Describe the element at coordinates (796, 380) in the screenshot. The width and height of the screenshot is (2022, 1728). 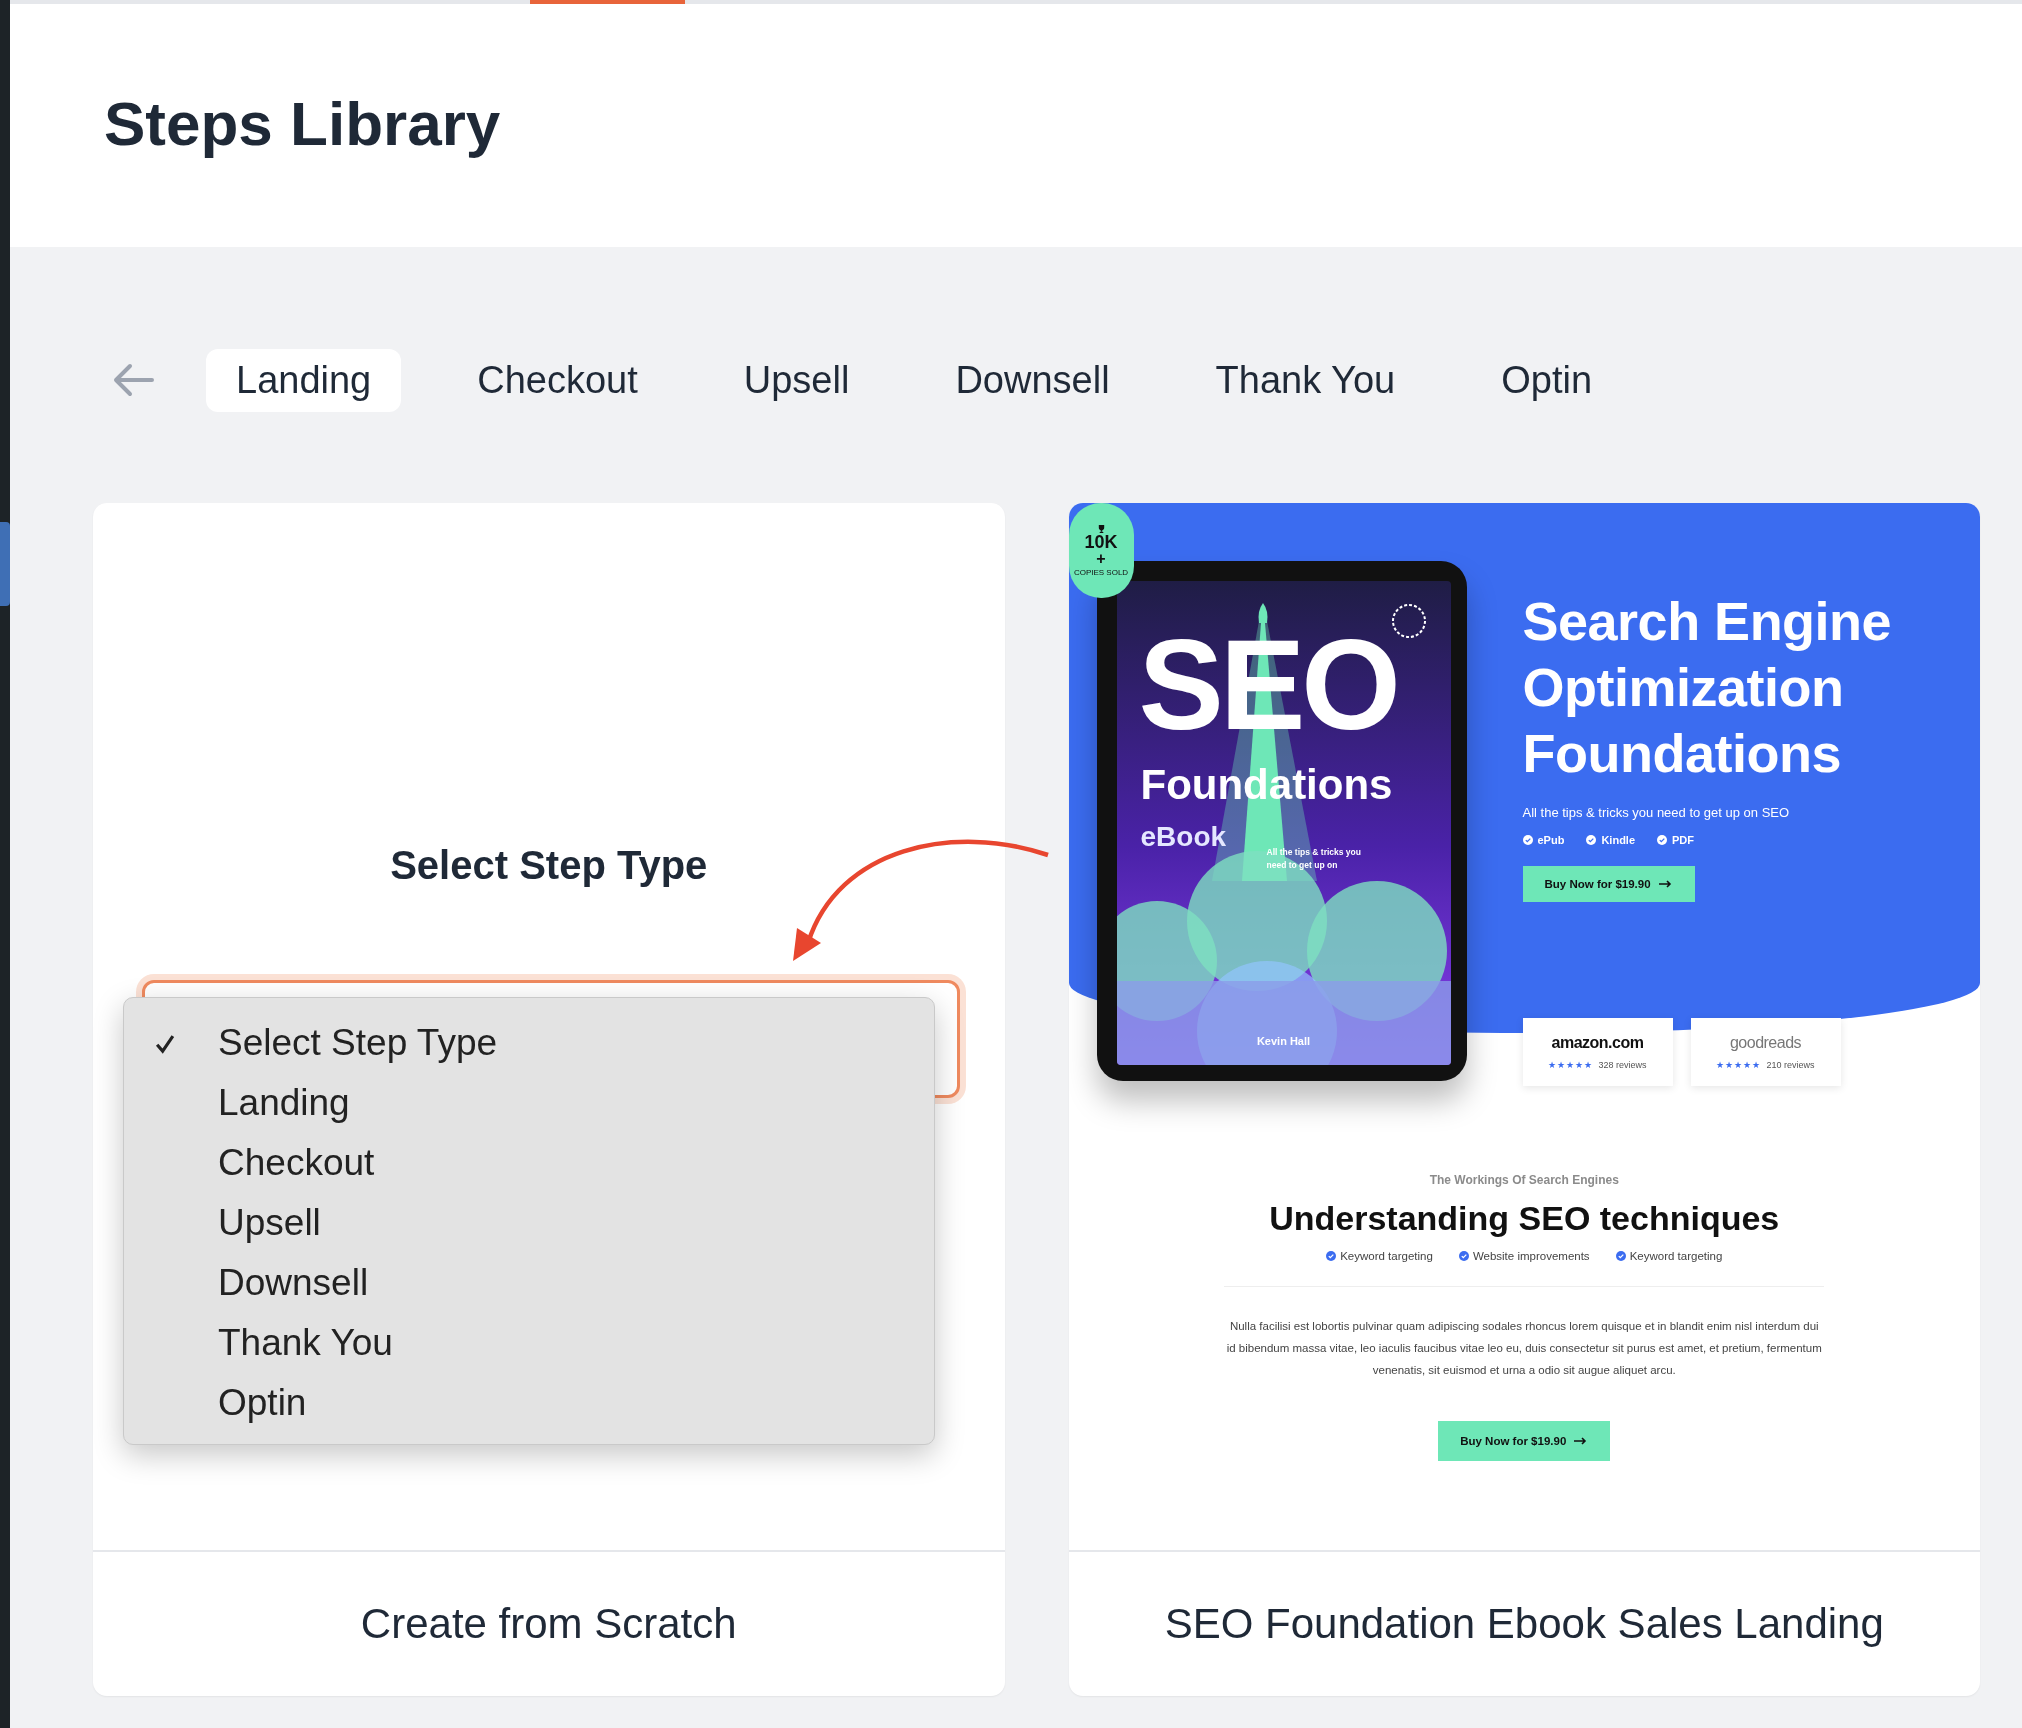
I see `step-tab: Upsell` at that location.